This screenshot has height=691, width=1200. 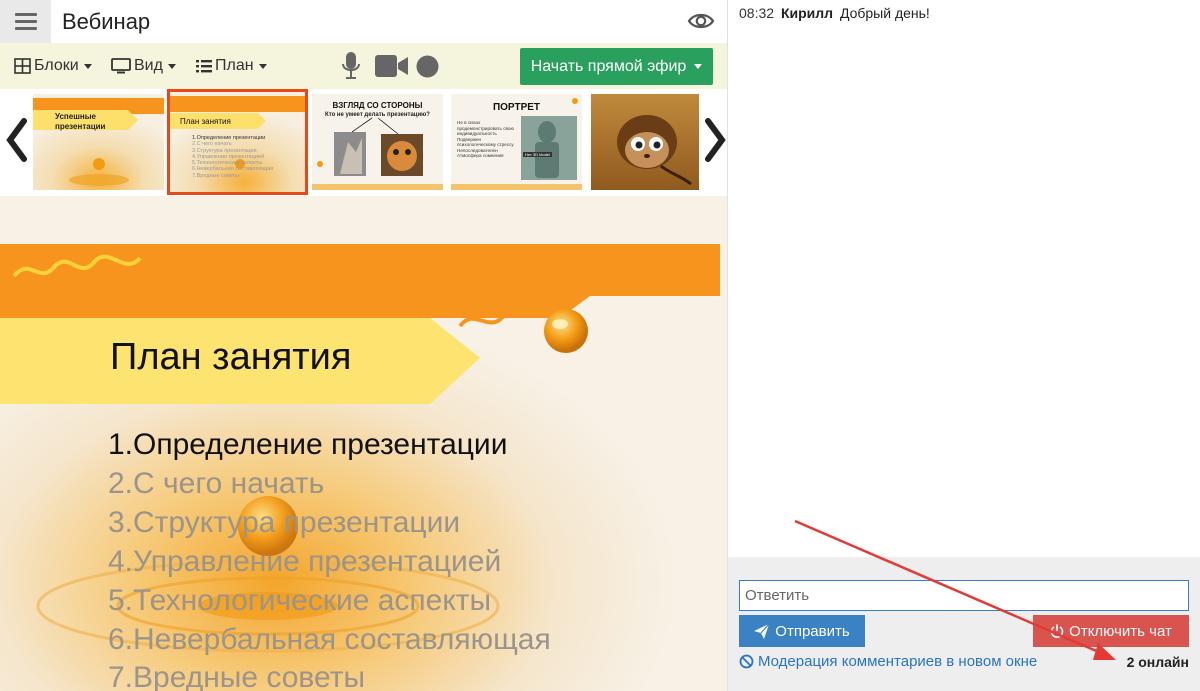 I want to click on moderation-link: Модерация комментариев в новом окне, so click(x=888, y=661).